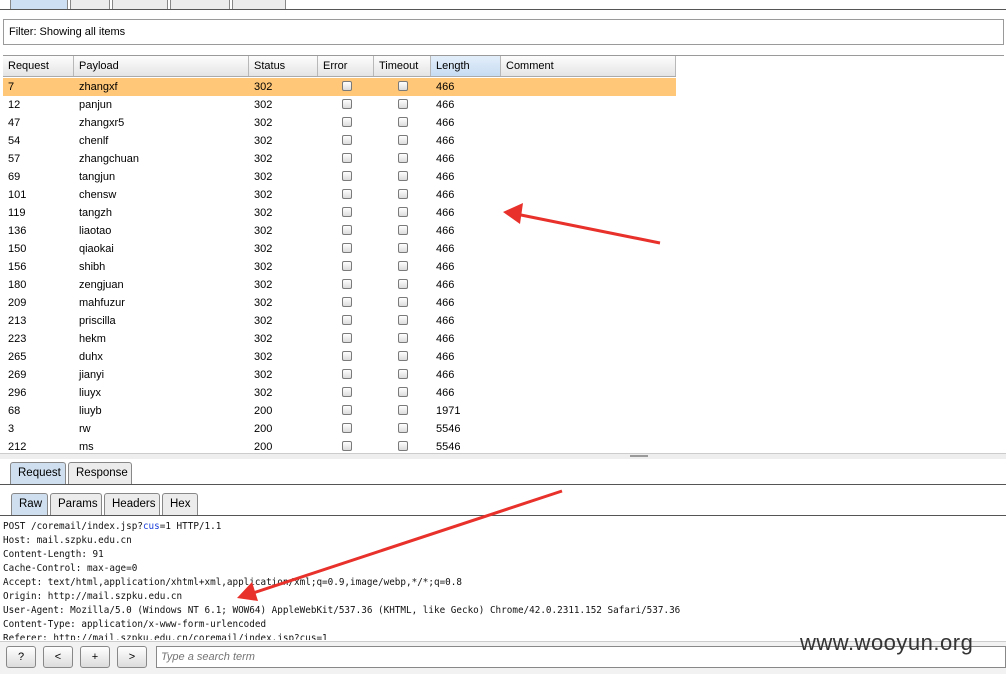 This screenshot has height=674, width=1006. I want to click on table-row: 223 hekm 302 466, so click(339, 339).